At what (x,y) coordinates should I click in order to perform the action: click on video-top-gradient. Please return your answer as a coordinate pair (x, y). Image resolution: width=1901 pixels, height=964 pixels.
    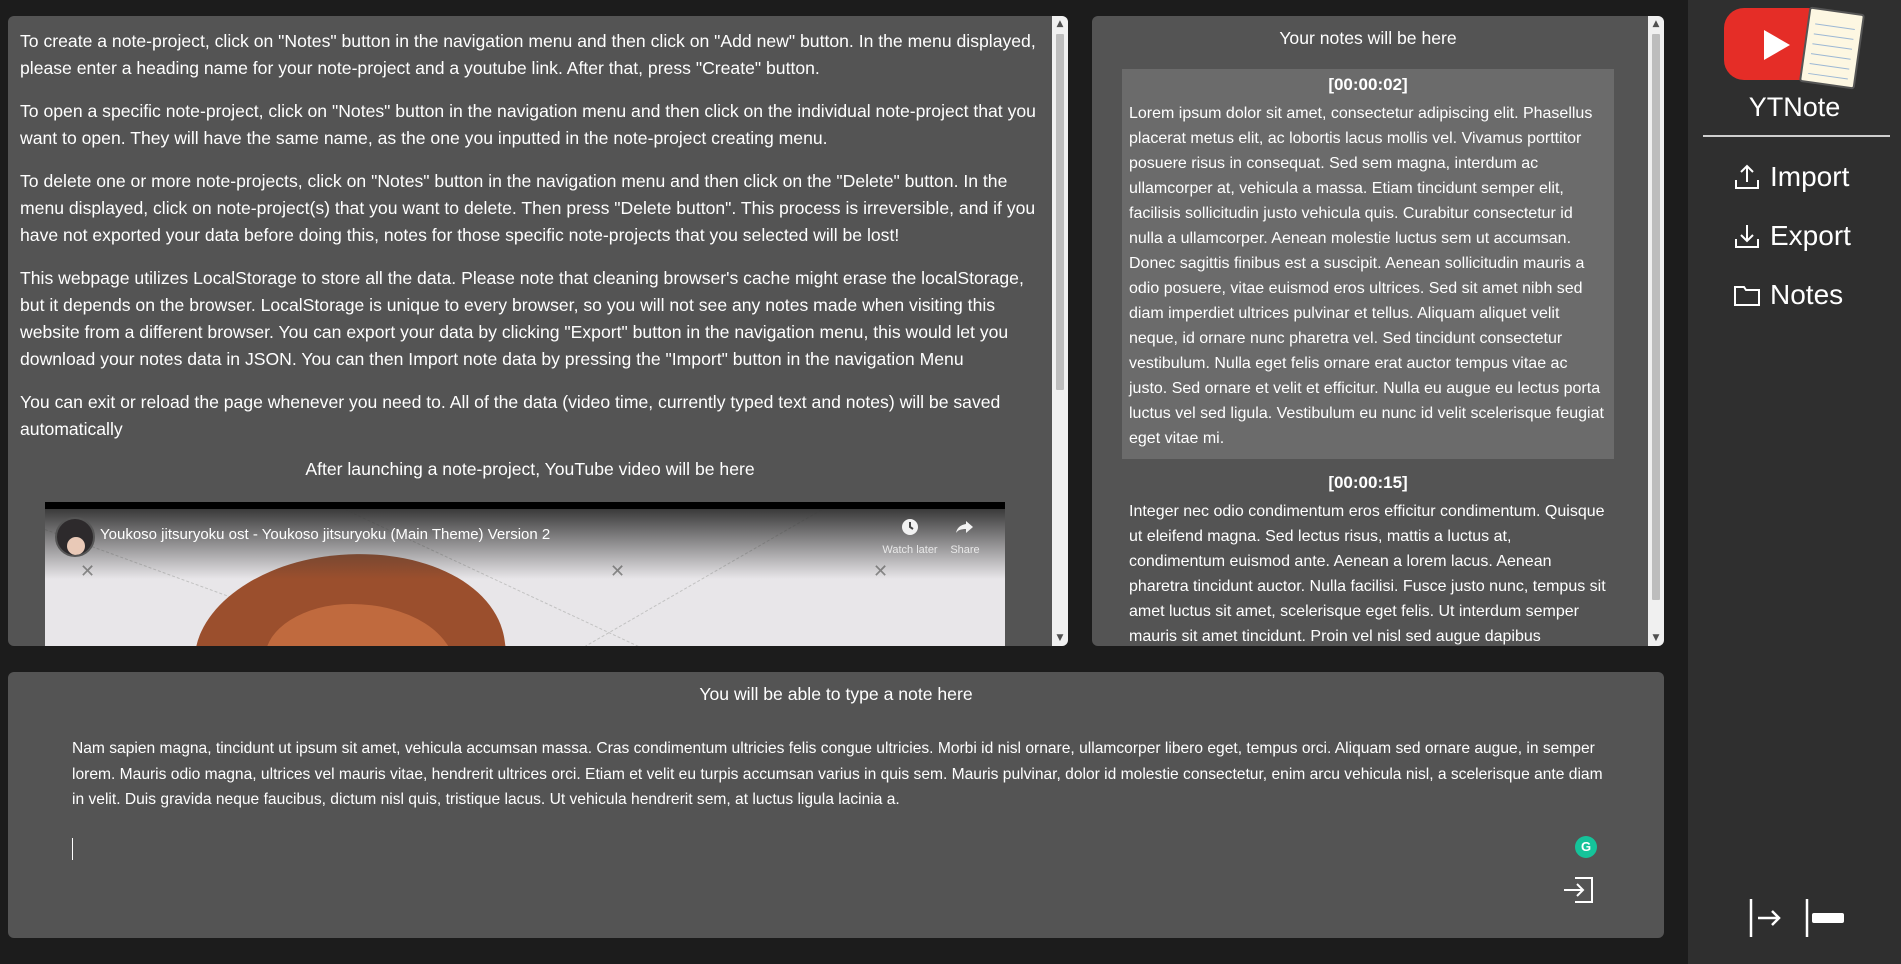
    Looking at the image, I should click on (525, 544).